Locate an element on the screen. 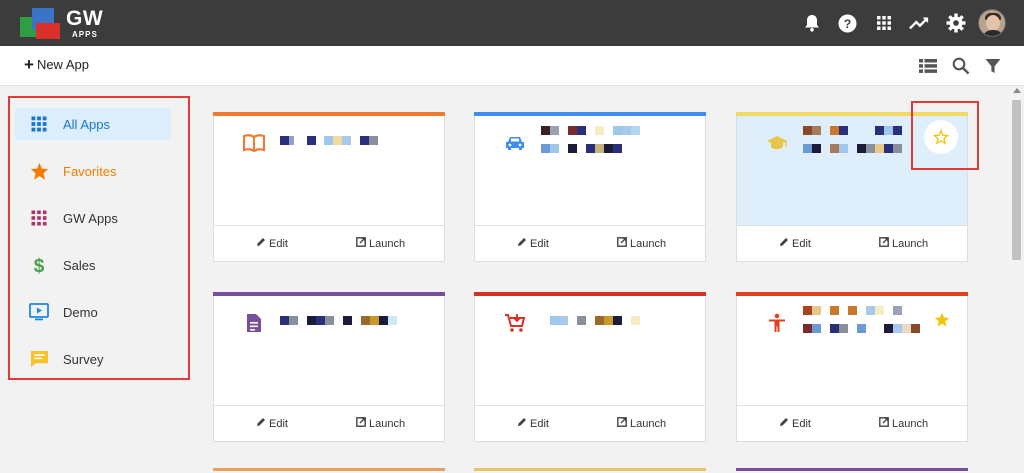 The width and height of the screenshot is (1024, 473). dots-grid-icon is located at coordinates (39, 218).